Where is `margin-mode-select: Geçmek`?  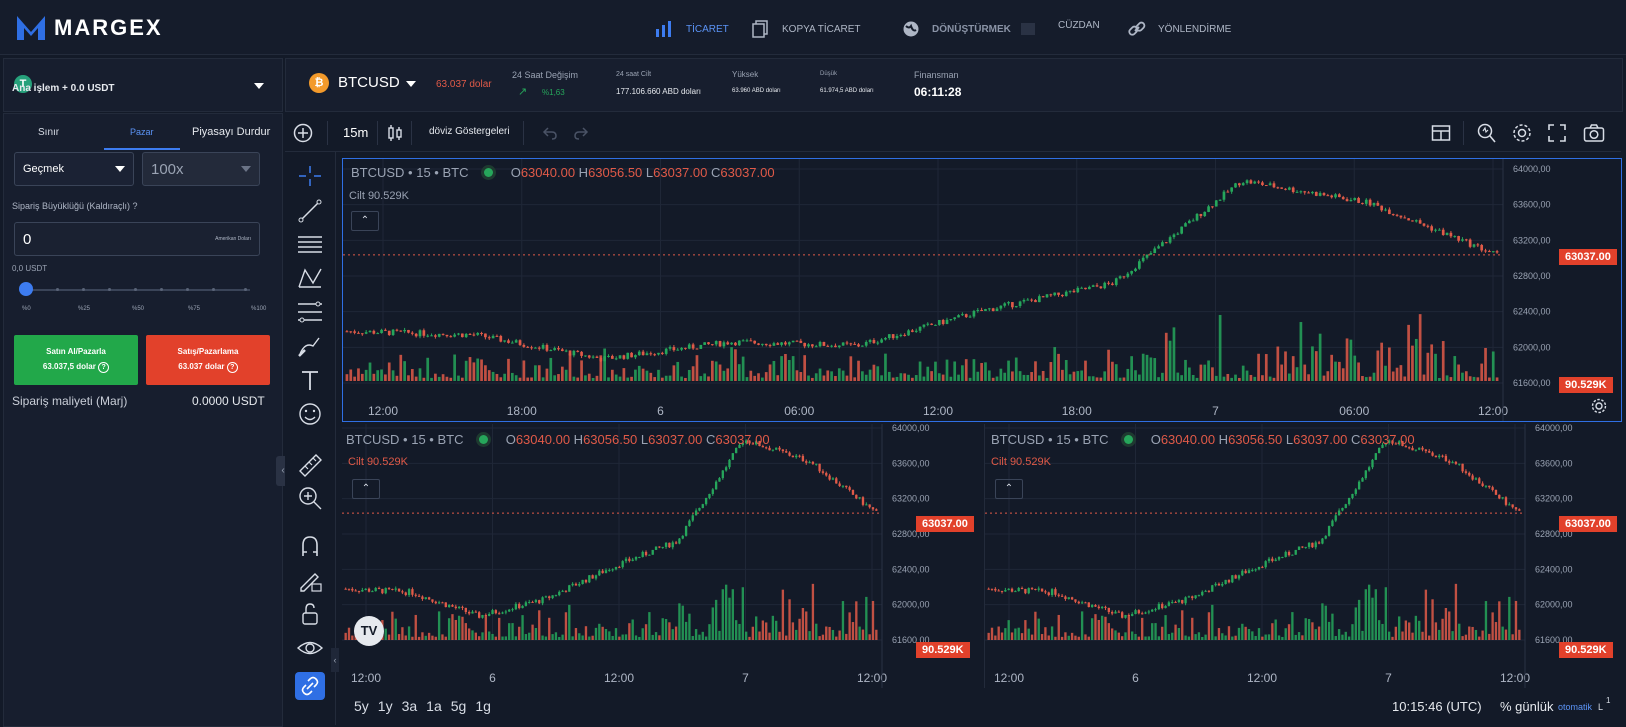
margin-mode-select: Geçmek is located at coordinates (74, 169).